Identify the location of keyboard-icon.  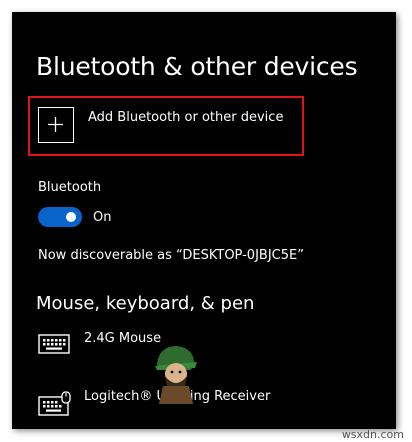
(54, 346).